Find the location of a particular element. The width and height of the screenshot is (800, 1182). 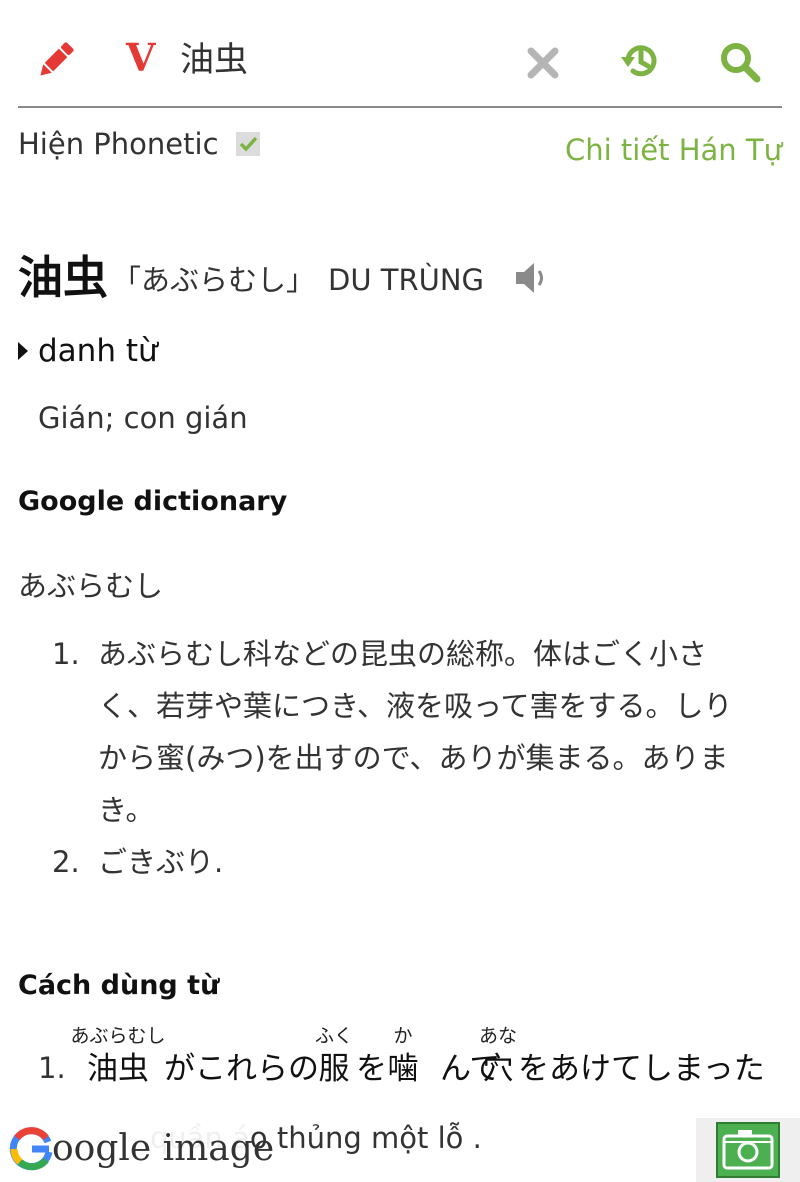

phonetic-toggle-label: Hiện Phonetic is located at coordinates (118, 144).